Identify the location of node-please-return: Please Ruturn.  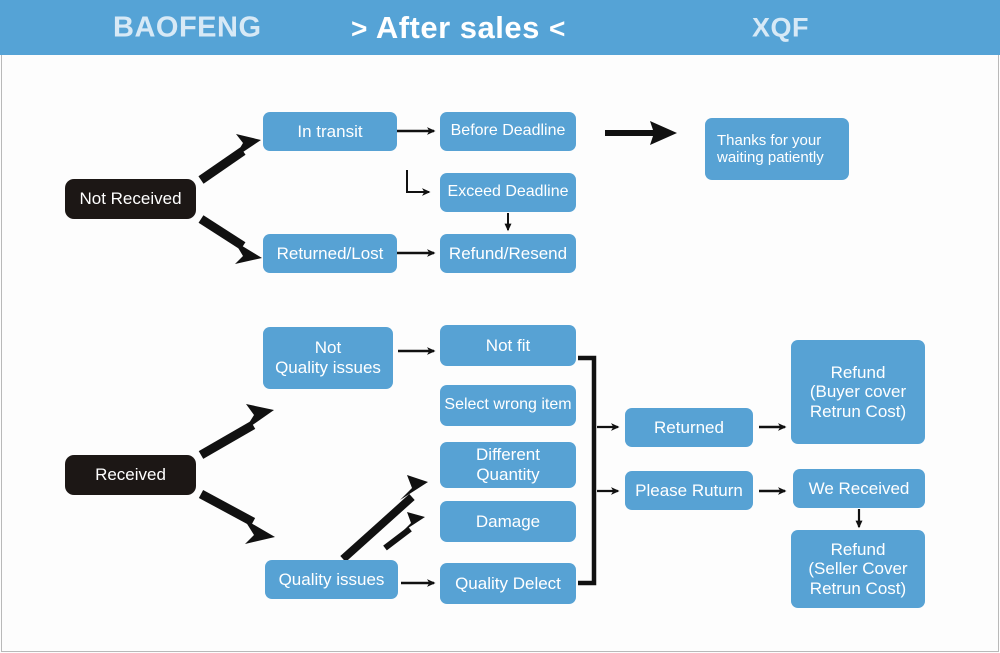
(689, 490).